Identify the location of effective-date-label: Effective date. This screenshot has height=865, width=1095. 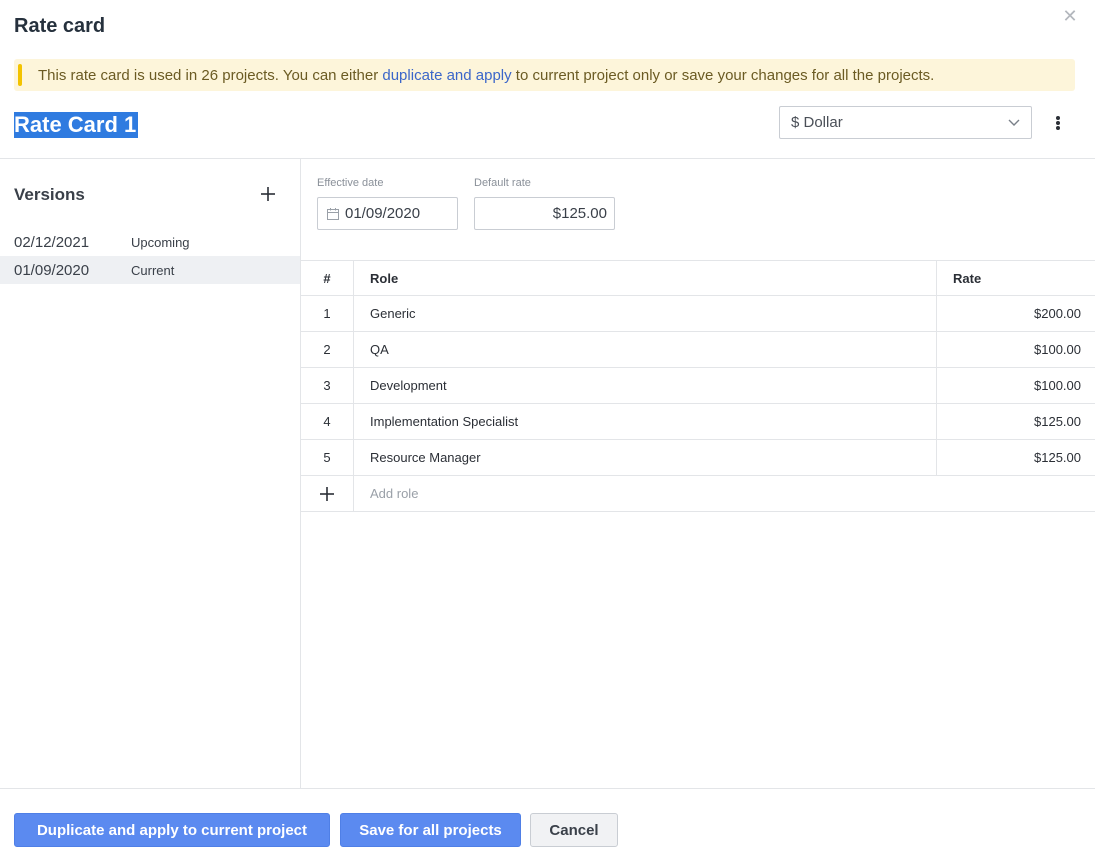
(350, 183).